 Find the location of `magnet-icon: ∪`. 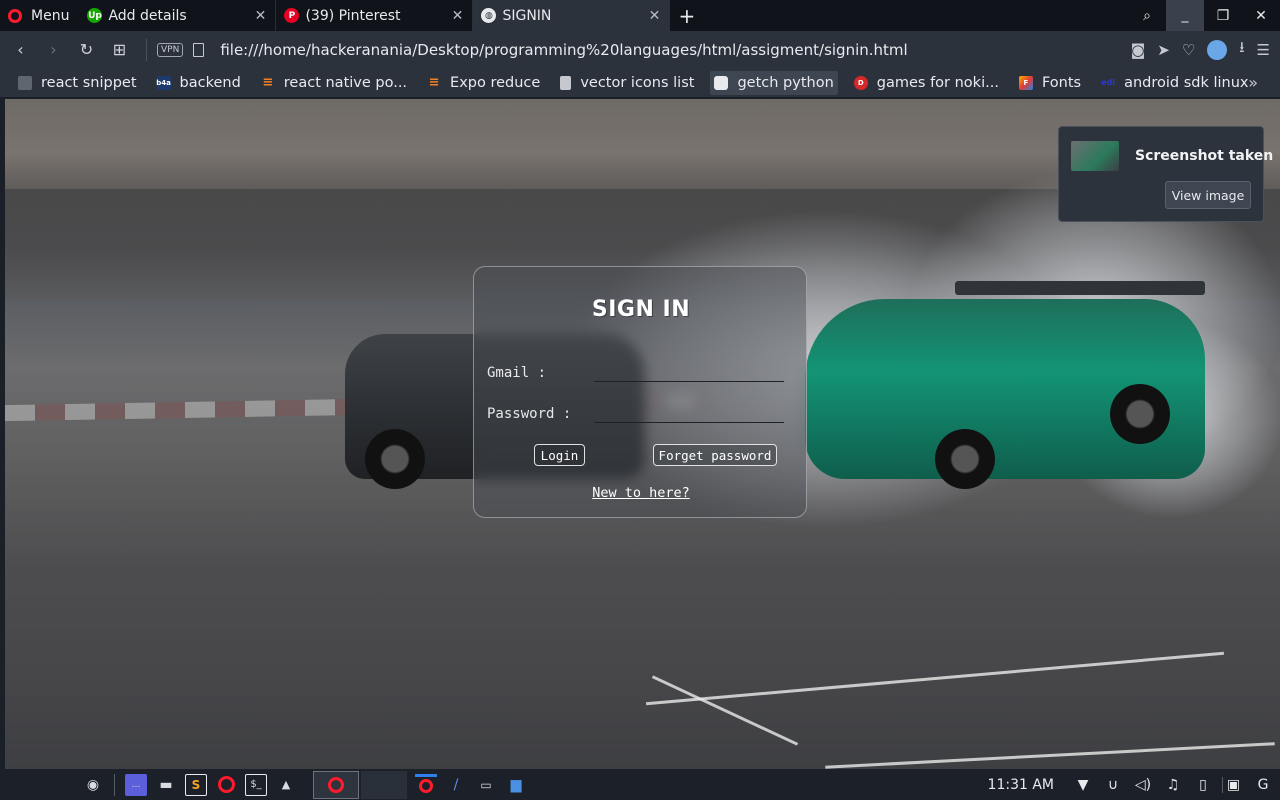

magnet-icon: ∪ is located at coordinates (1113, 785).